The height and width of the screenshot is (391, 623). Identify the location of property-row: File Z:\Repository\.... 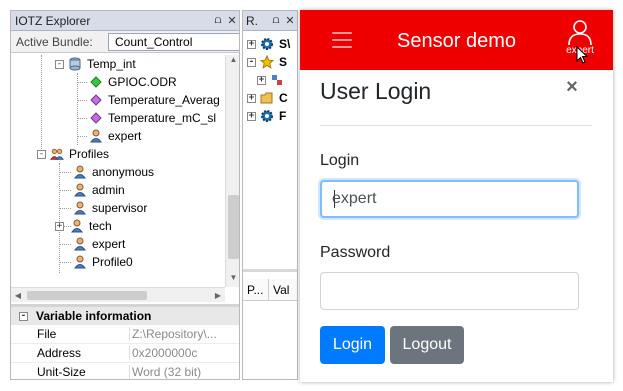
(125, 334).